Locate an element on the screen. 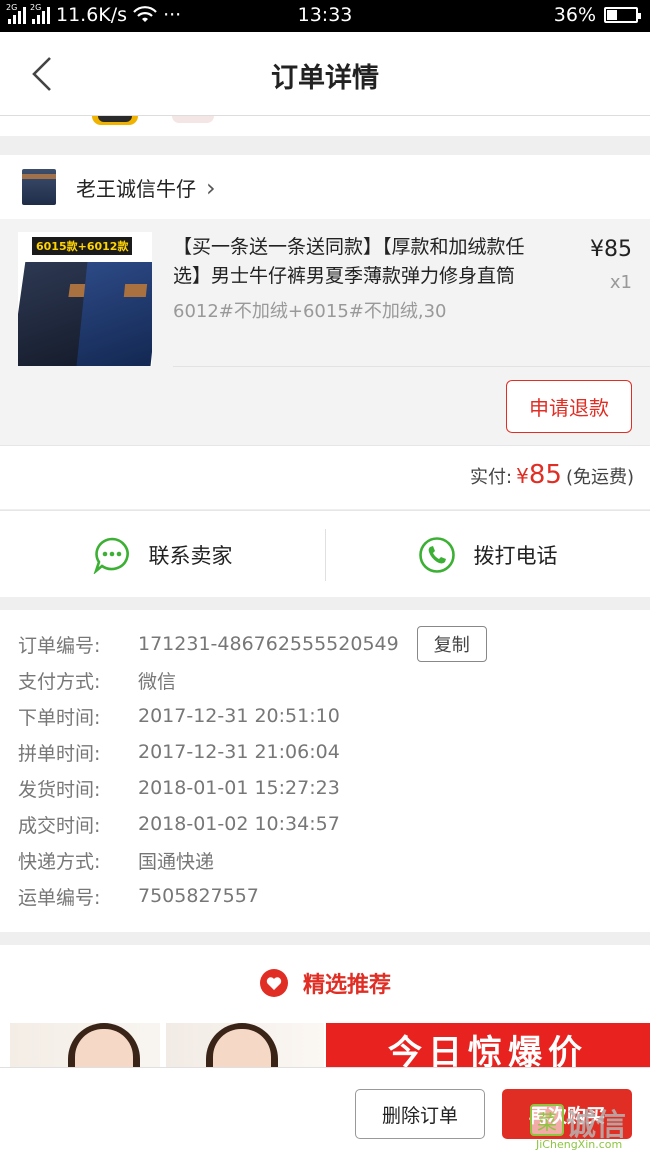  status-right: 36% is located at coordinates (597, 15).